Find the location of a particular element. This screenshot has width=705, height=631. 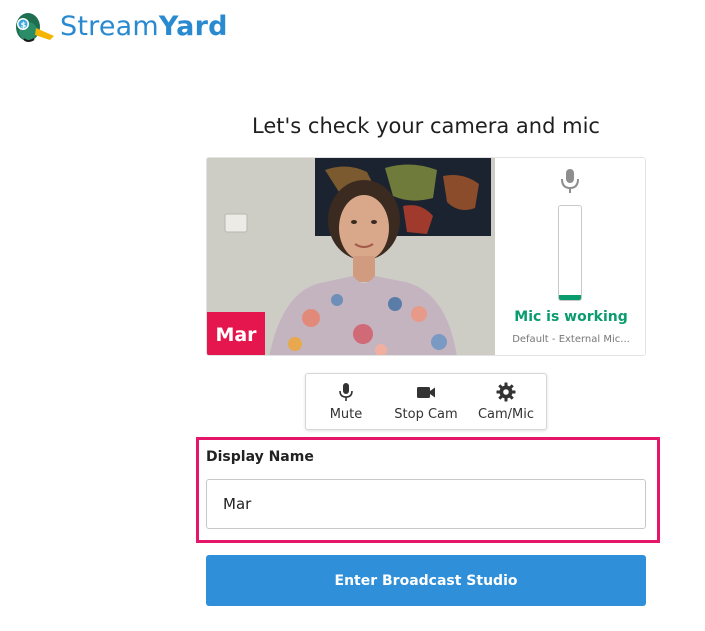

cam-mic-label: Cam/Mic is located at coordinates (506, 414).